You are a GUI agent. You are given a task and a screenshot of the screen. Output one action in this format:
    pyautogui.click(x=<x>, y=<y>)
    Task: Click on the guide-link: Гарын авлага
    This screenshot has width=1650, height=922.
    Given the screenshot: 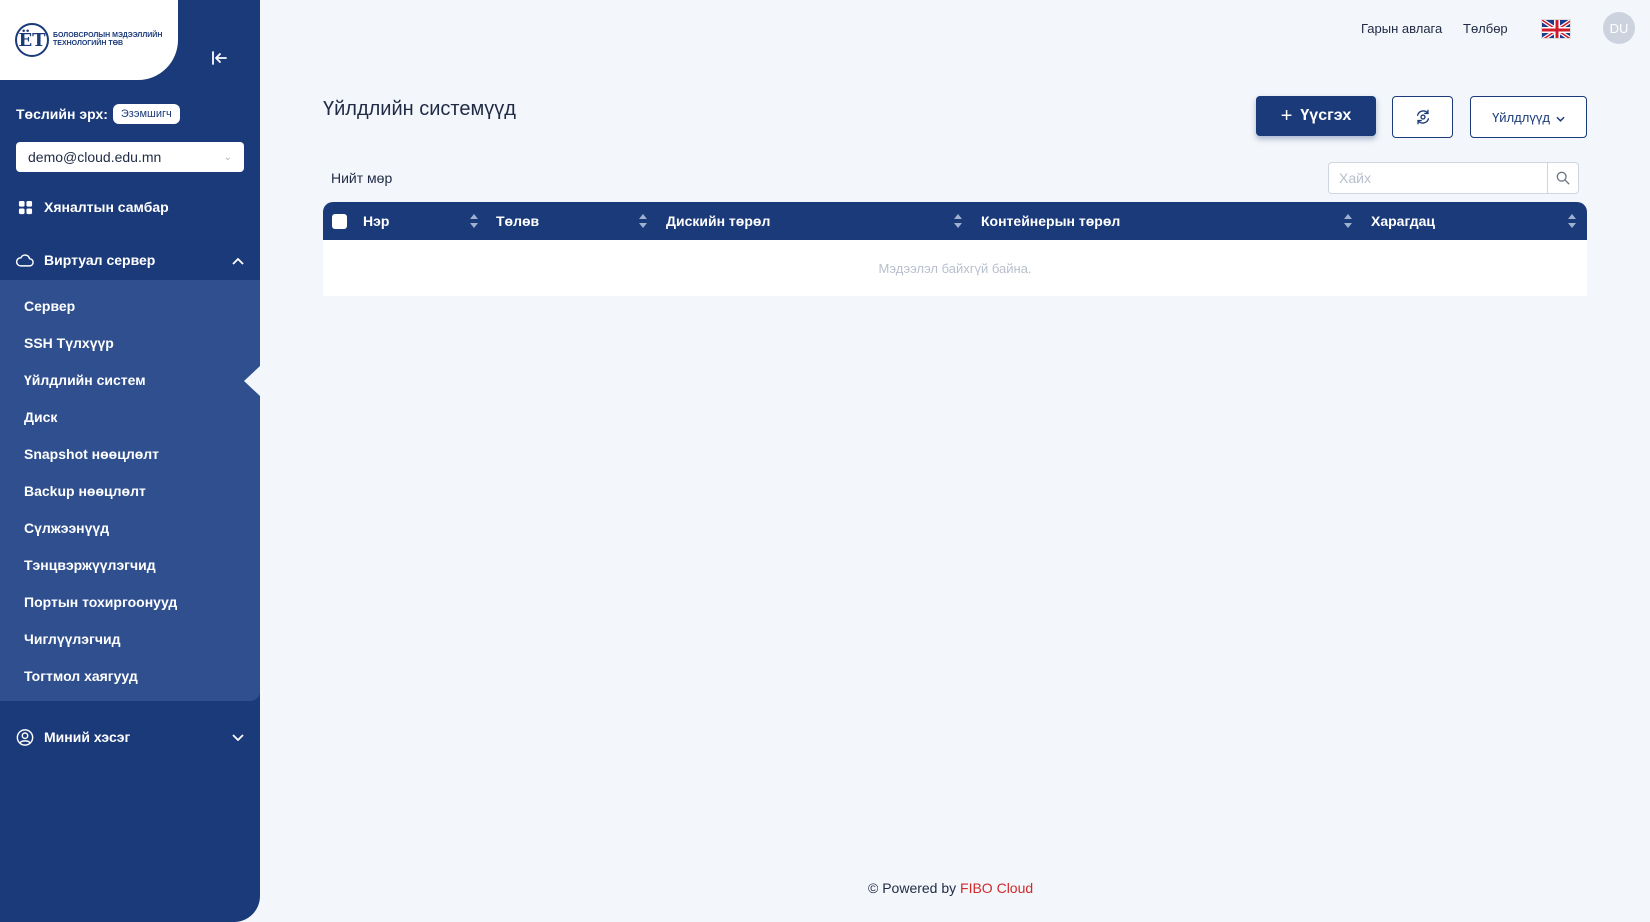 What is the action you would take?
    pyautogui.click(x=1401, y=28)
    